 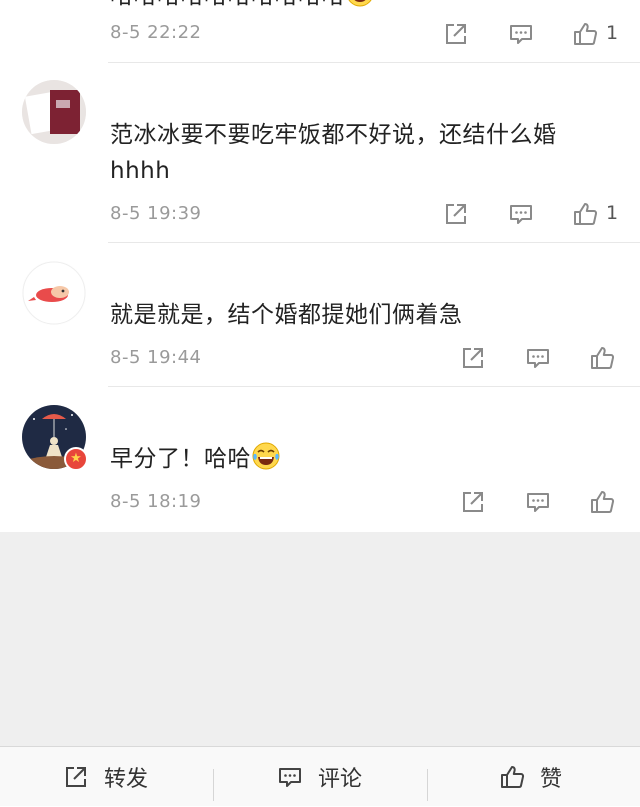 What do you see at coordinates (156, 213) in the screenshot?
I see `comment-time: 8-5 19:39` at bounding box center [156, 213].